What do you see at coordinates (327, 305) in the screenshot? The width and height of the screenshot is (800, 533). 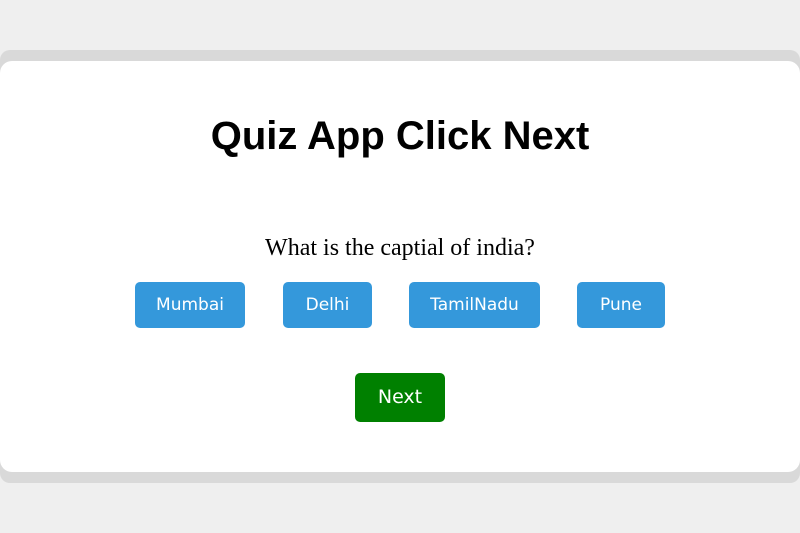 I see `option-button-delhi: Delhi` at bounding box center [327, 305].